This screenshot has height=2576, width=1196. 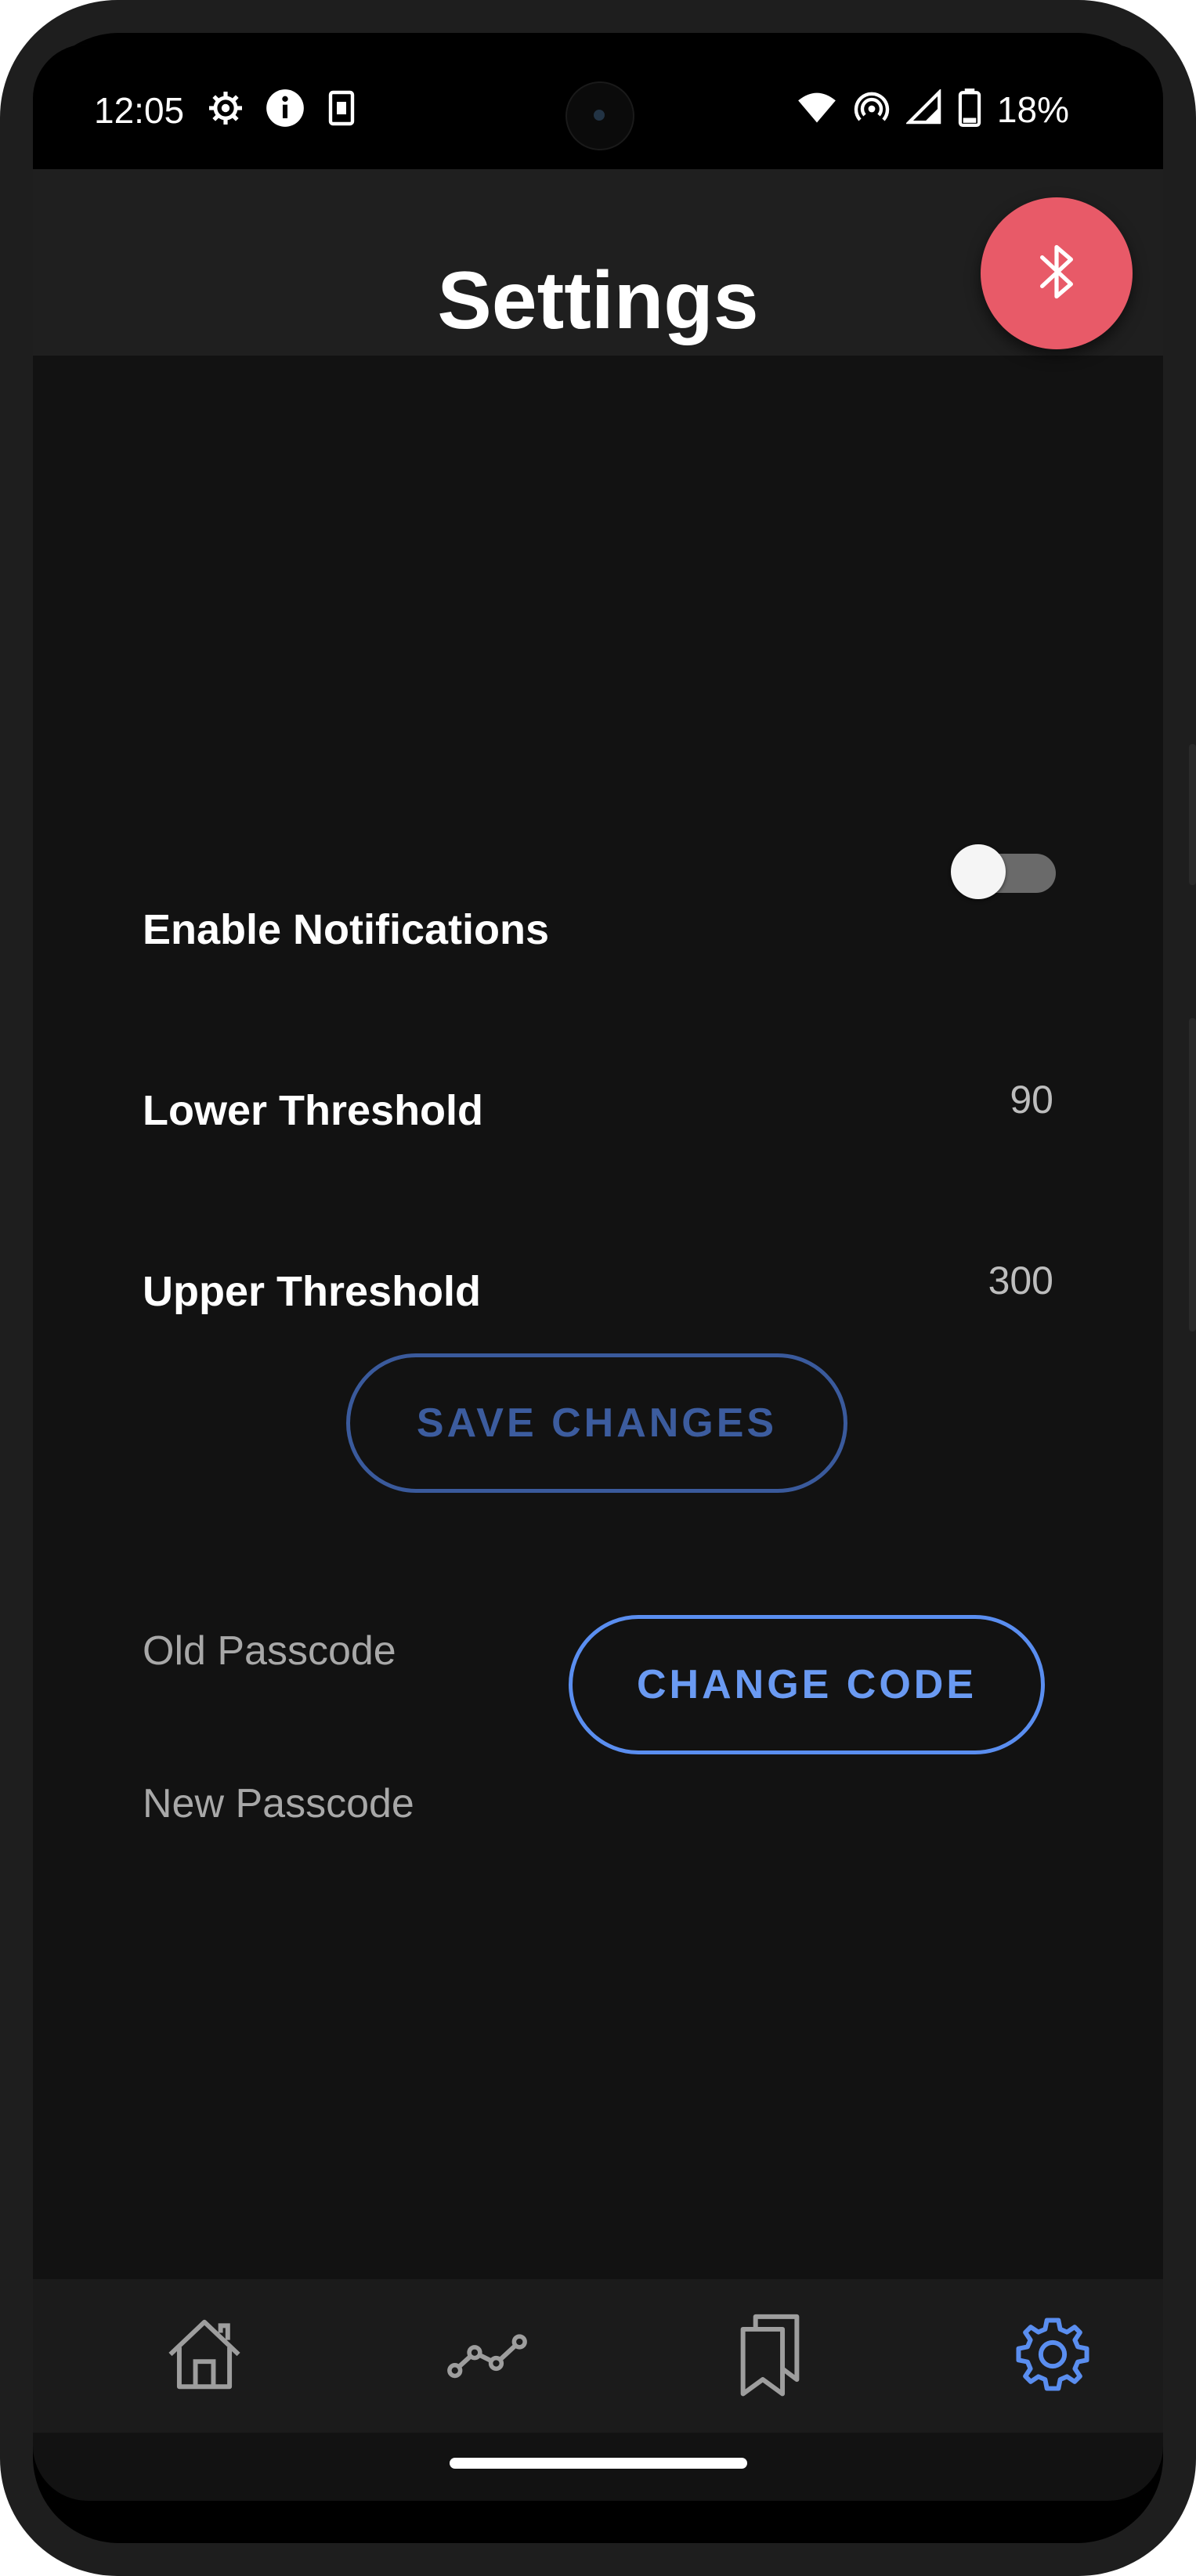 I want to click on status-notification-icons, so click(x=282, y=110).